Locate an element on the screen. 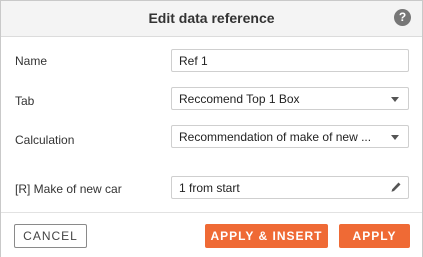  tab-label: Tab is located at coordinates (25, 101).